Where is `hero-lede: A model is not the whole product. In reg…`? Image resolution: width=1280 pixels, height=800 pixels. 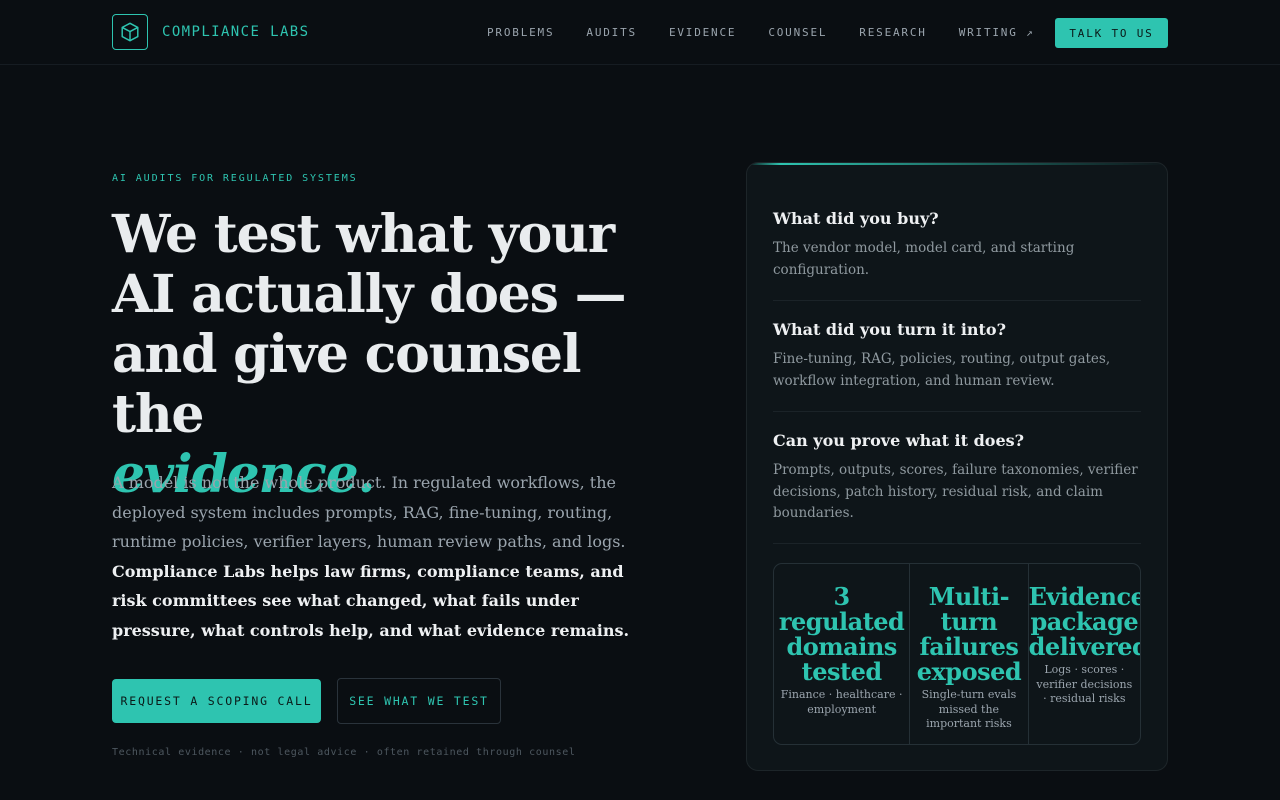 hero-lede: A model is not the whole product. In reg… is located at coordinates (377, 557).